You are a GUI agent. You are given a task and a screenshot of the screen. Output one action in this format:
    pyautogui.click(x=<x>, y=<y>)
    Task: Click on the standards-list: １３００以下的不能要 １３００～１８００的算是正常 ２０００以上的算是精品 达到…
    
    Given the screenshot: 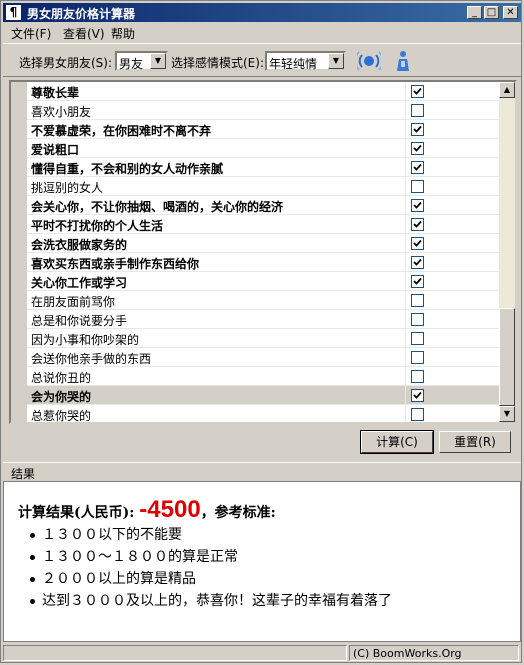 What is the action you would take?
    pyautogui.click(x=210, y=568)
    